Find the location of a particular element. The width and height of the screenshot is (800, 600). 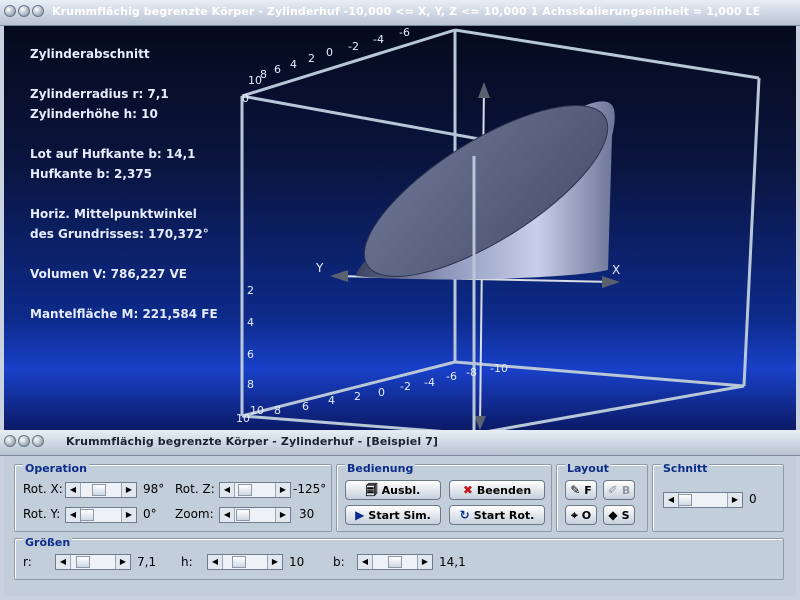

rot-x-slider: ◀ ▶ is located at coordinates (101, 490).